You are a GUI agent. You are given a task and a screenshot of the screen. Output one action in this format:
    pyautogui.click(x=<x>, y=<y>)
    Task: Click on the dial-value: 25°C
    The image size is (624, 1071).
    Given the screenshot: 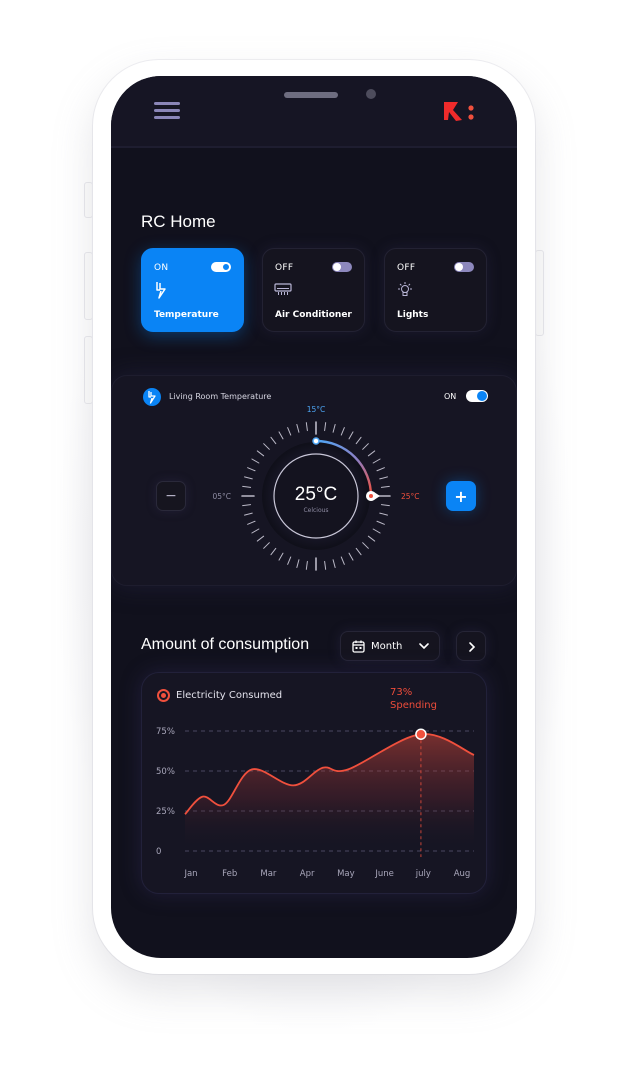 What is the action you would take?
    pyautogui.click(x=316, y=494)
    